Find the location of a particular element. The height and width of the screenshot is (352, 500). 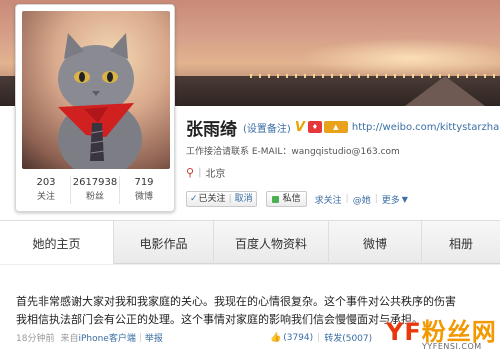

profile-tabbar: 她的主页 电影作品 百度人物资料 微博 相册 is located at coordinates (250, 242).